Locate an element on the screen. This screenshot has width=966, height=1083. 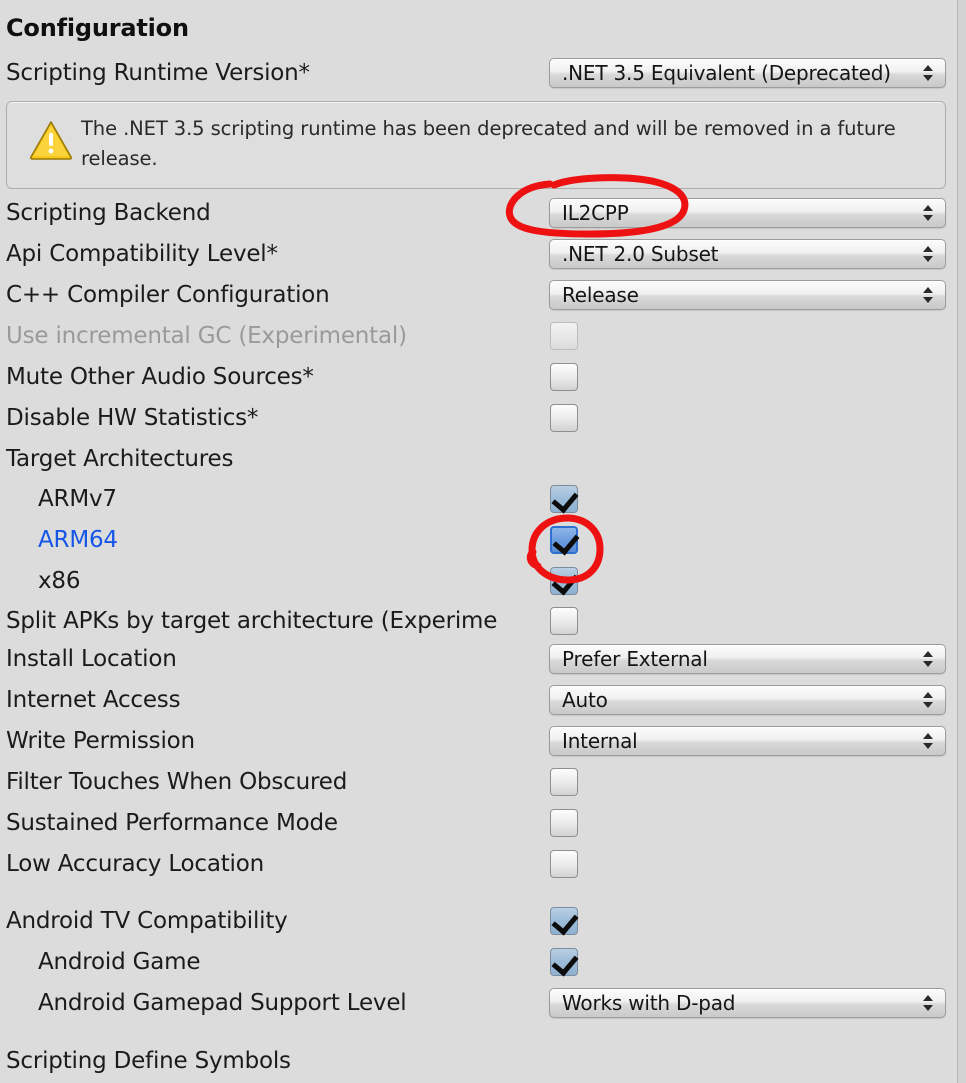
dropdown-android-gamepad-support-level: Works with D-pad is located at coordinates (747, 1003).